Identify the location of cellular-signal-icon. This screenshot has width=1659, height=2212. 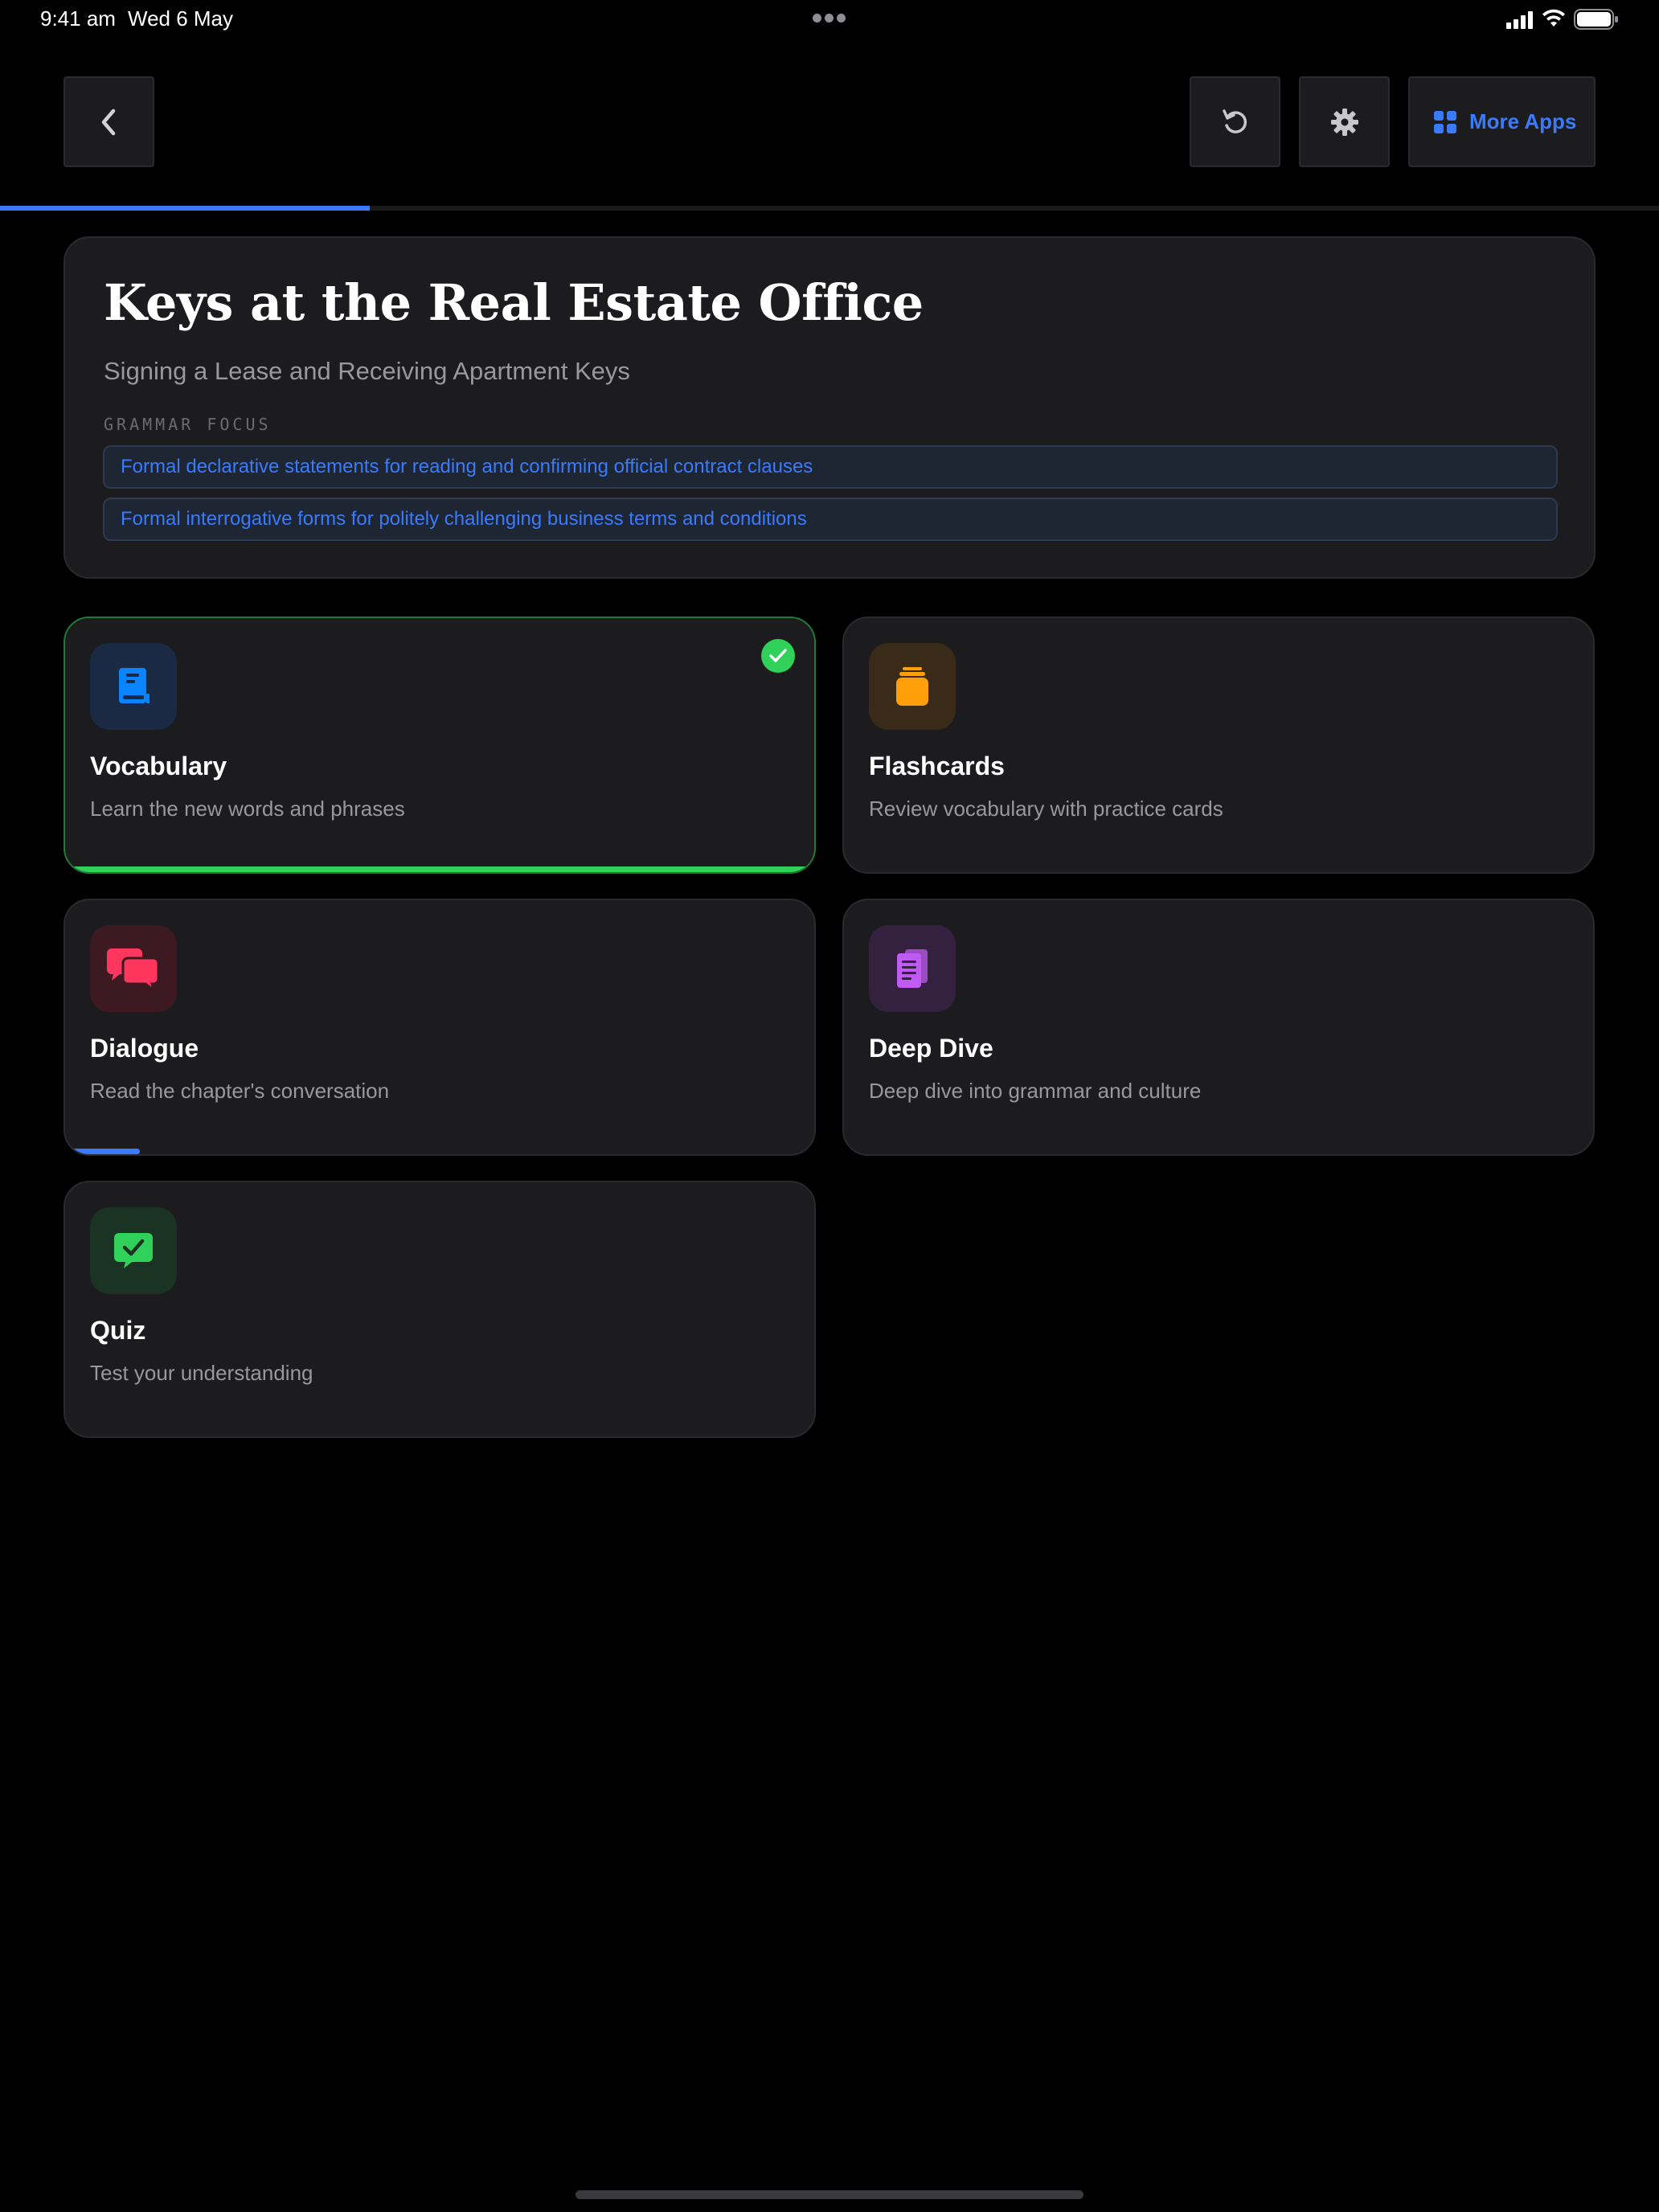
(1519, 20).